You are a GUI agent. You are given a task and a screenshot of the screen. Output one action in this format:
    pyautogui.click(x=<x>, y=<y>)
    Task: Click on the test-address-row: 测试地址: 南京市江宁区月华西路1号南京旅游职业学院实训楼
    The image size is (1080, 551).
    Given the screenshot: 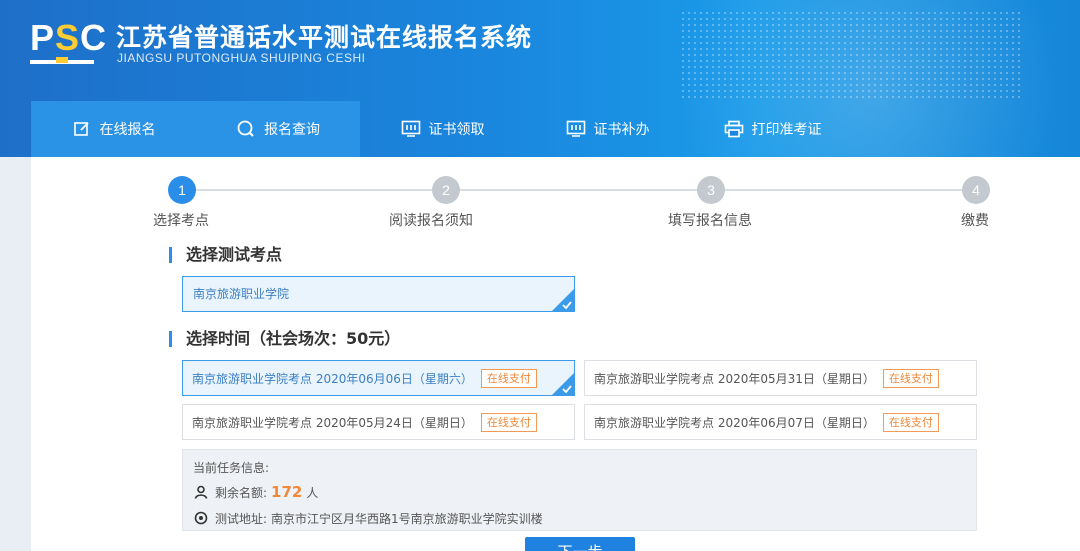 What is the action you would take?
    pyautogui.click(x=579, y=518)
    